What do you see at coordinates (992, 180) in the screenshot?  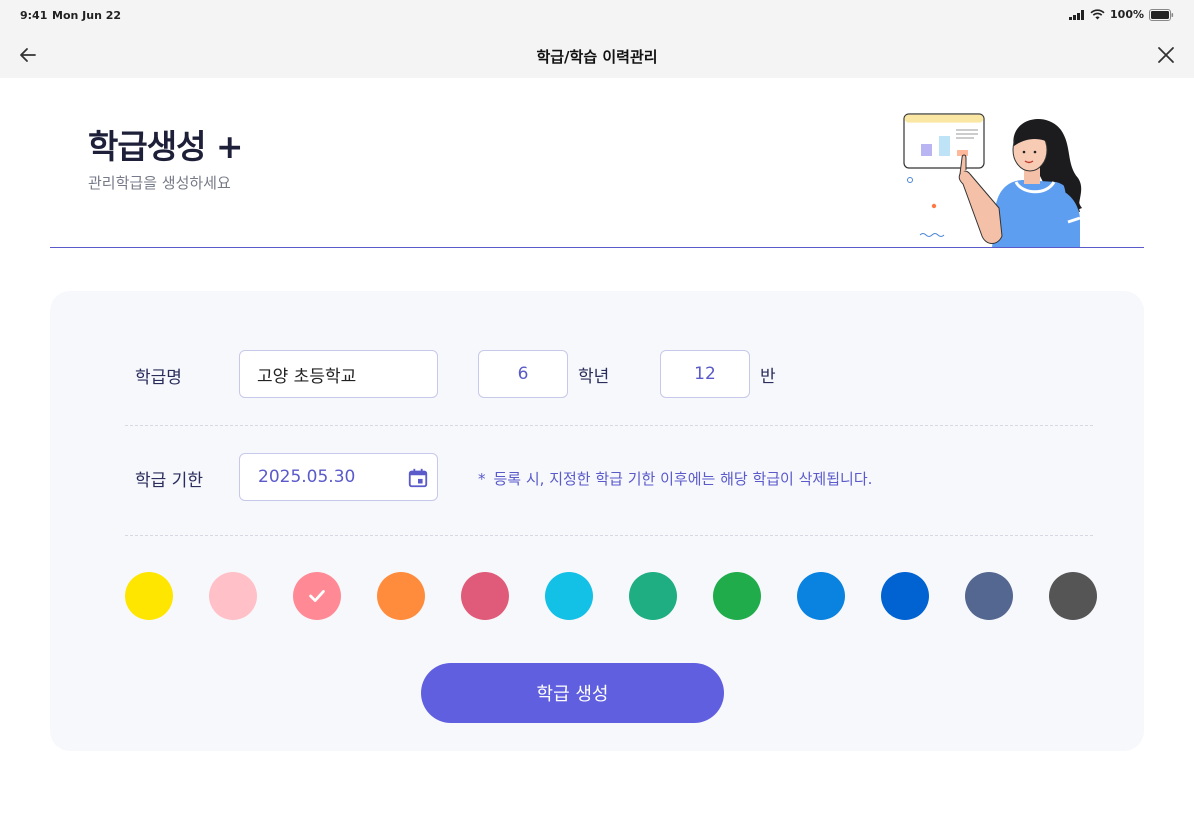 I see `teacher-illustration` at bounding box center [992, 180].